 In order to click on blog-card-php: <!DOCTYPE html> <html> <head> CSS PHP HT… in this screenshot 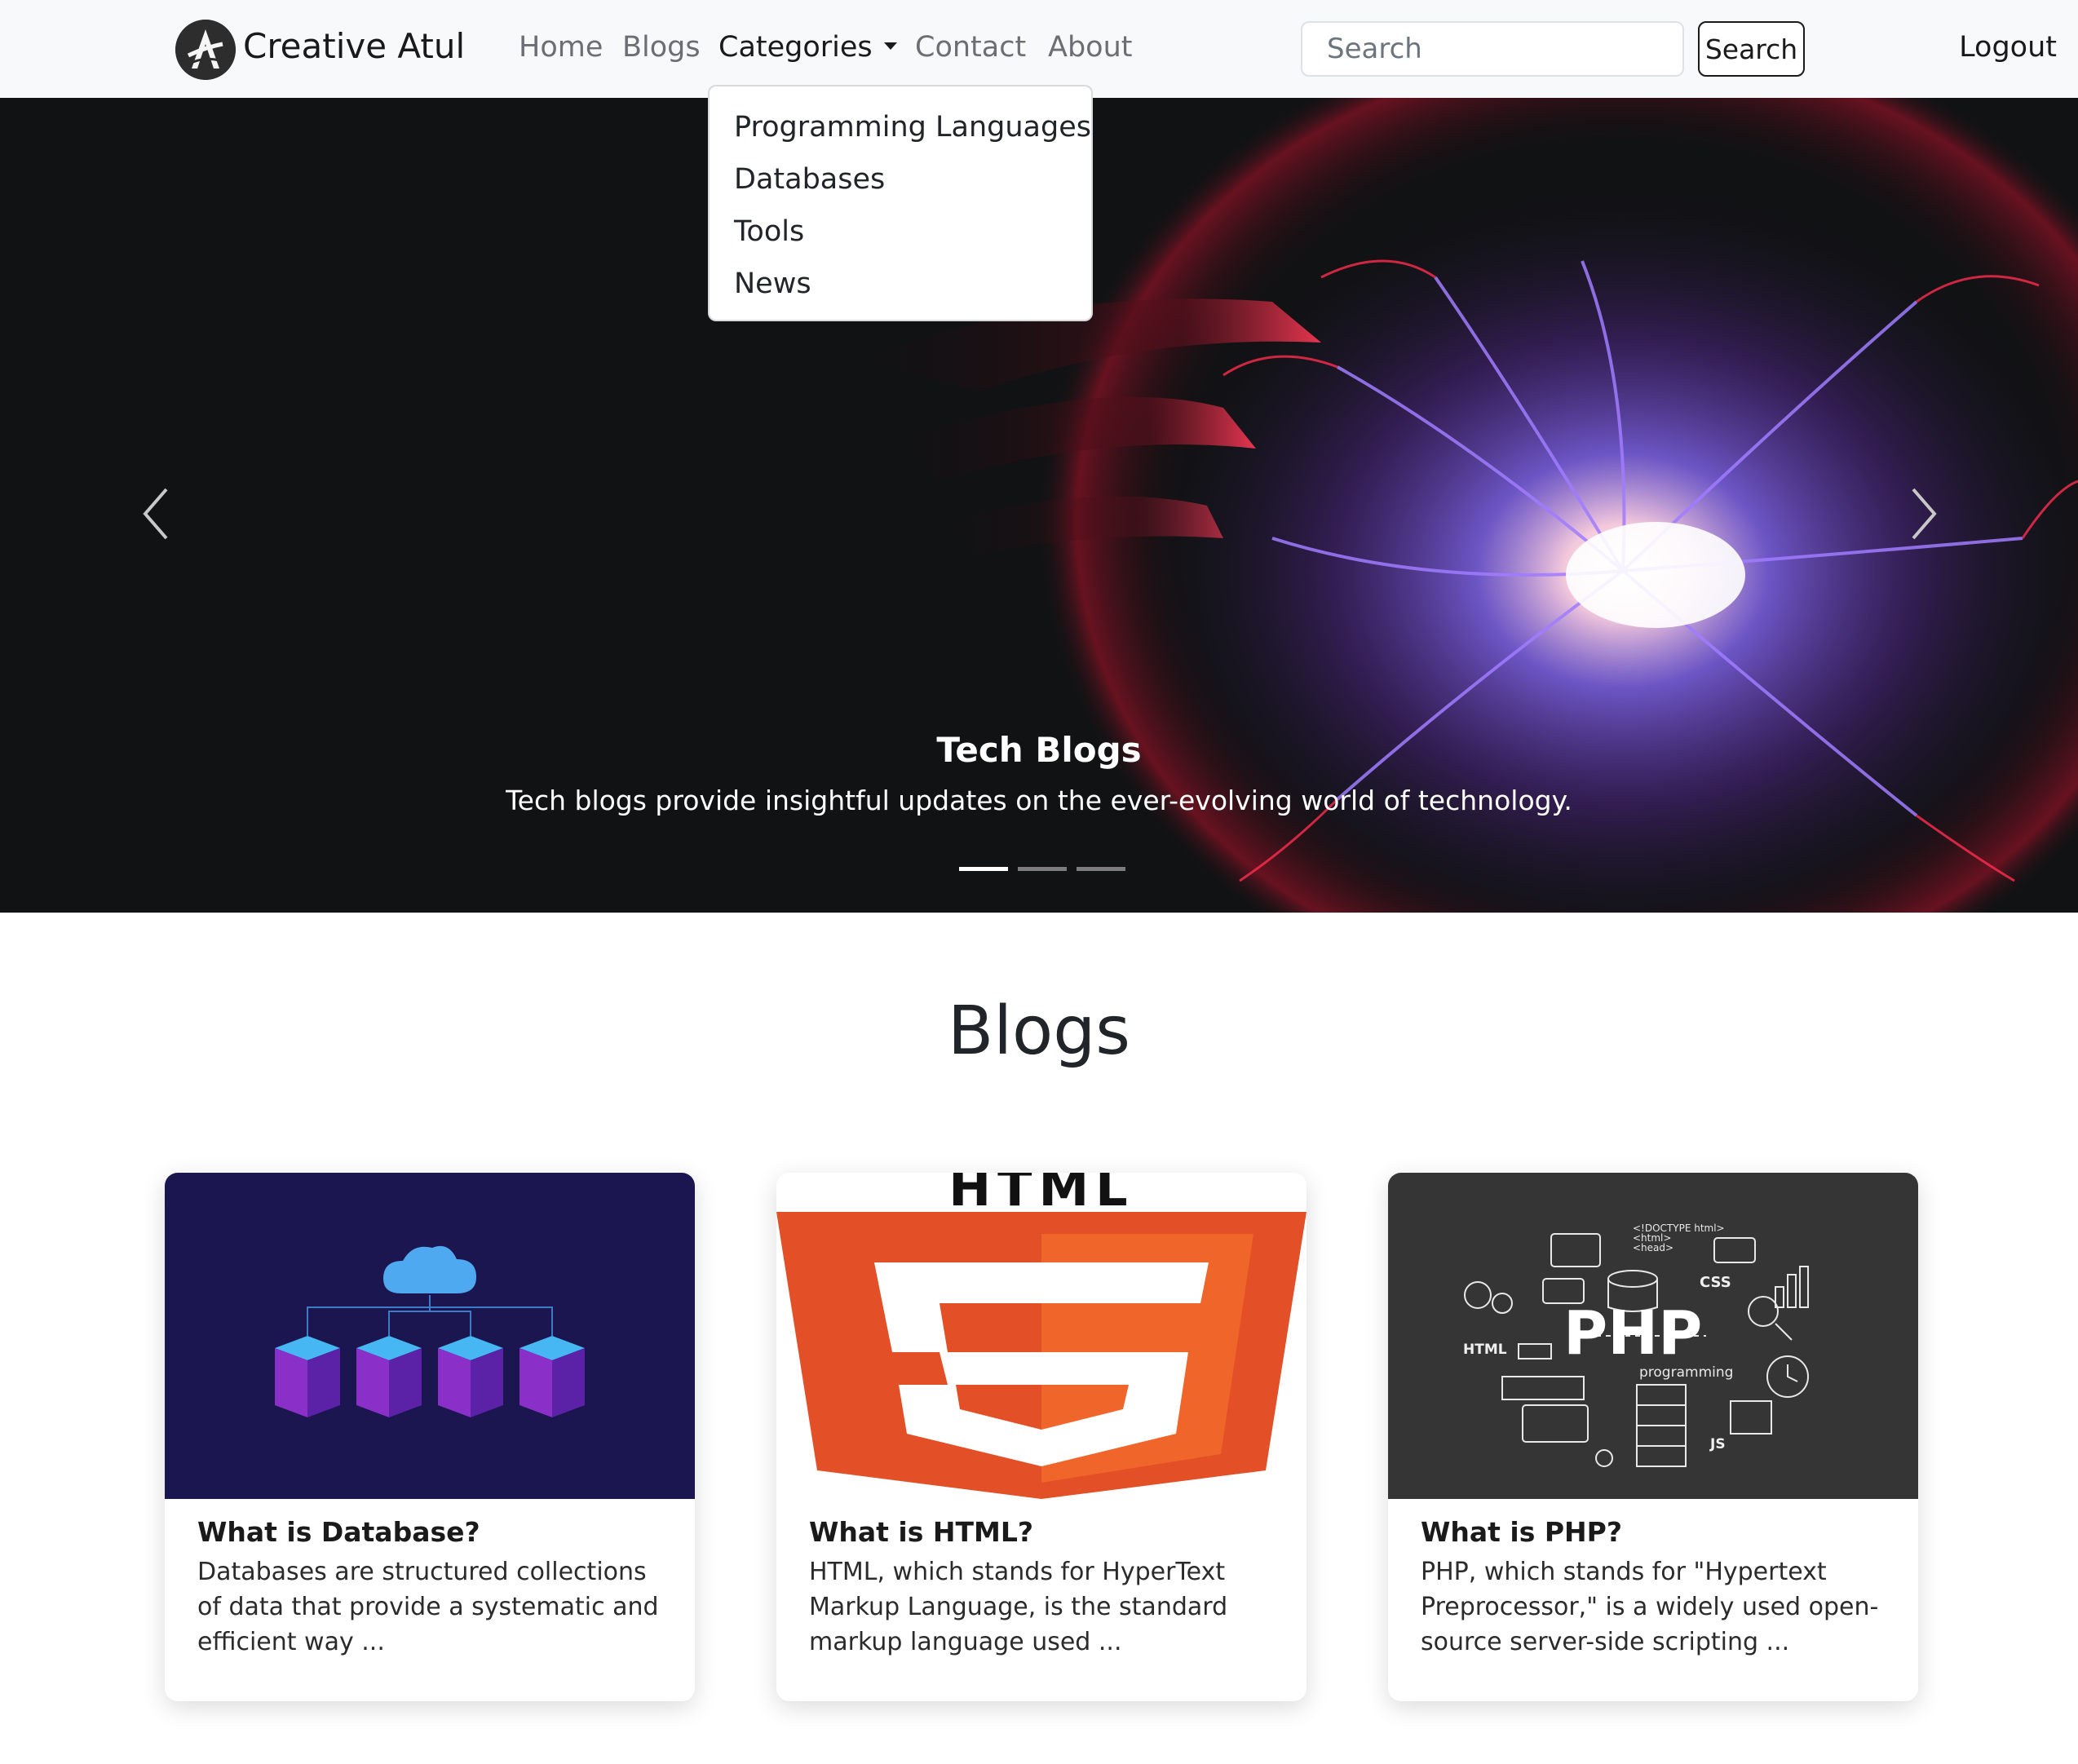, I will do `click(1653, 1437)`.